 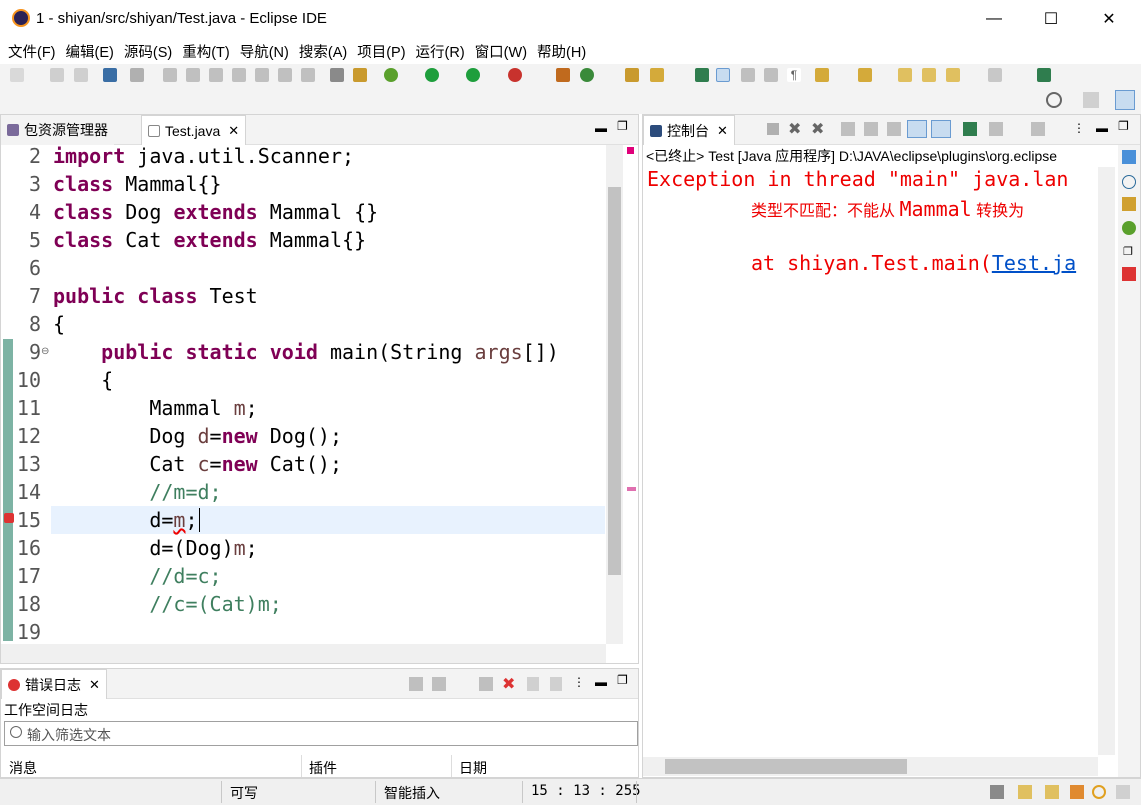 What do you see at coordinates (1038, 129) in the screenshot?
I see `open-console-icon` at bounding box center [1038, 129].